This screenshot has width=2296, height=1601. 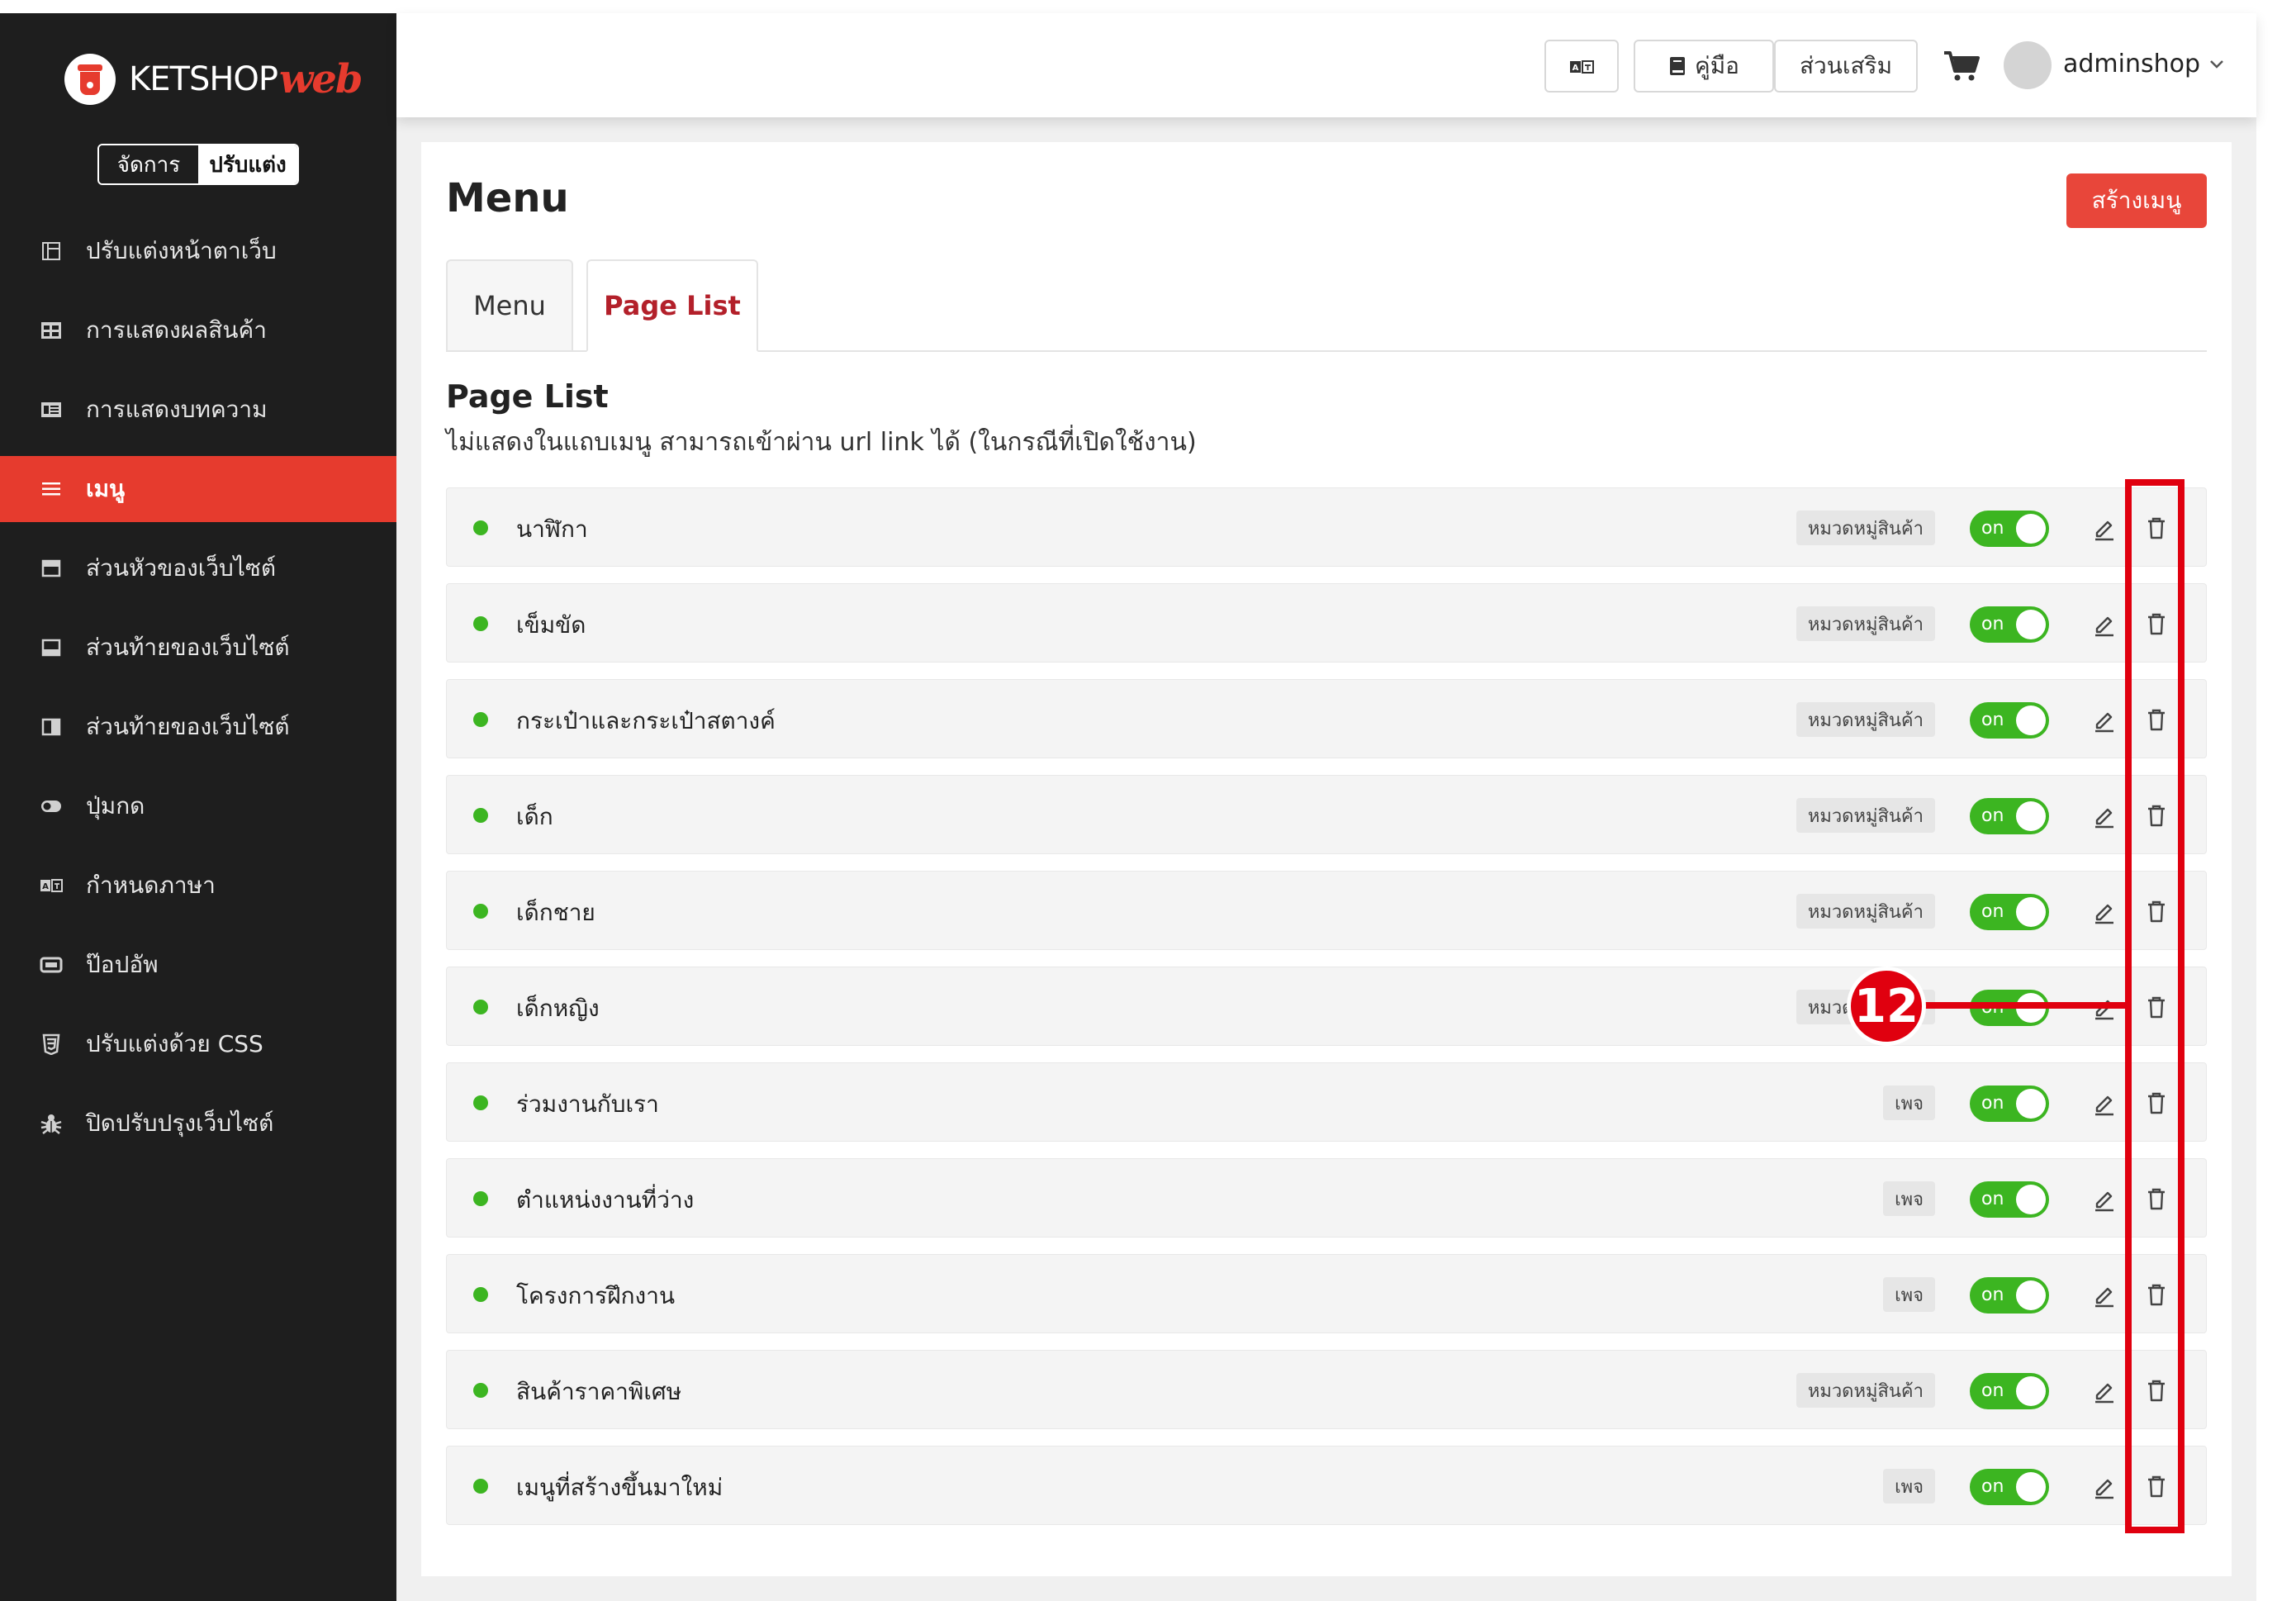 I want to click on list-item-label: นาฬิกา, so click(x=552, y=529).